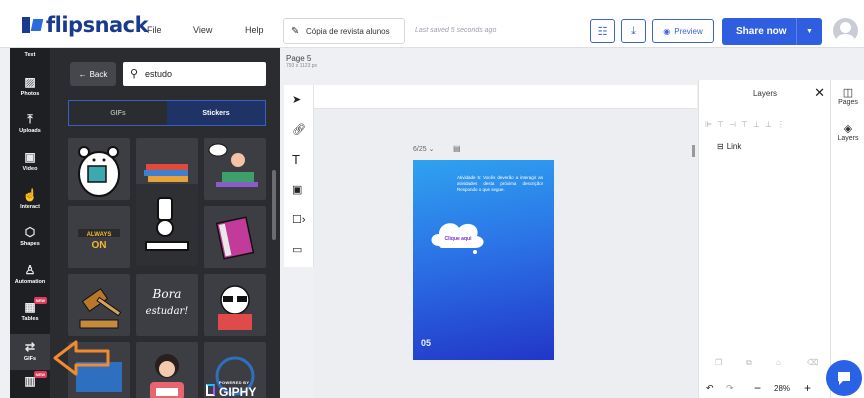 This screenshot has height=398, width=864. What do you see at coordinates (30, 352) in the screenshot?
I see `rail-item-gifs: ⇄ GIFs` at bounding box center [30, 352].